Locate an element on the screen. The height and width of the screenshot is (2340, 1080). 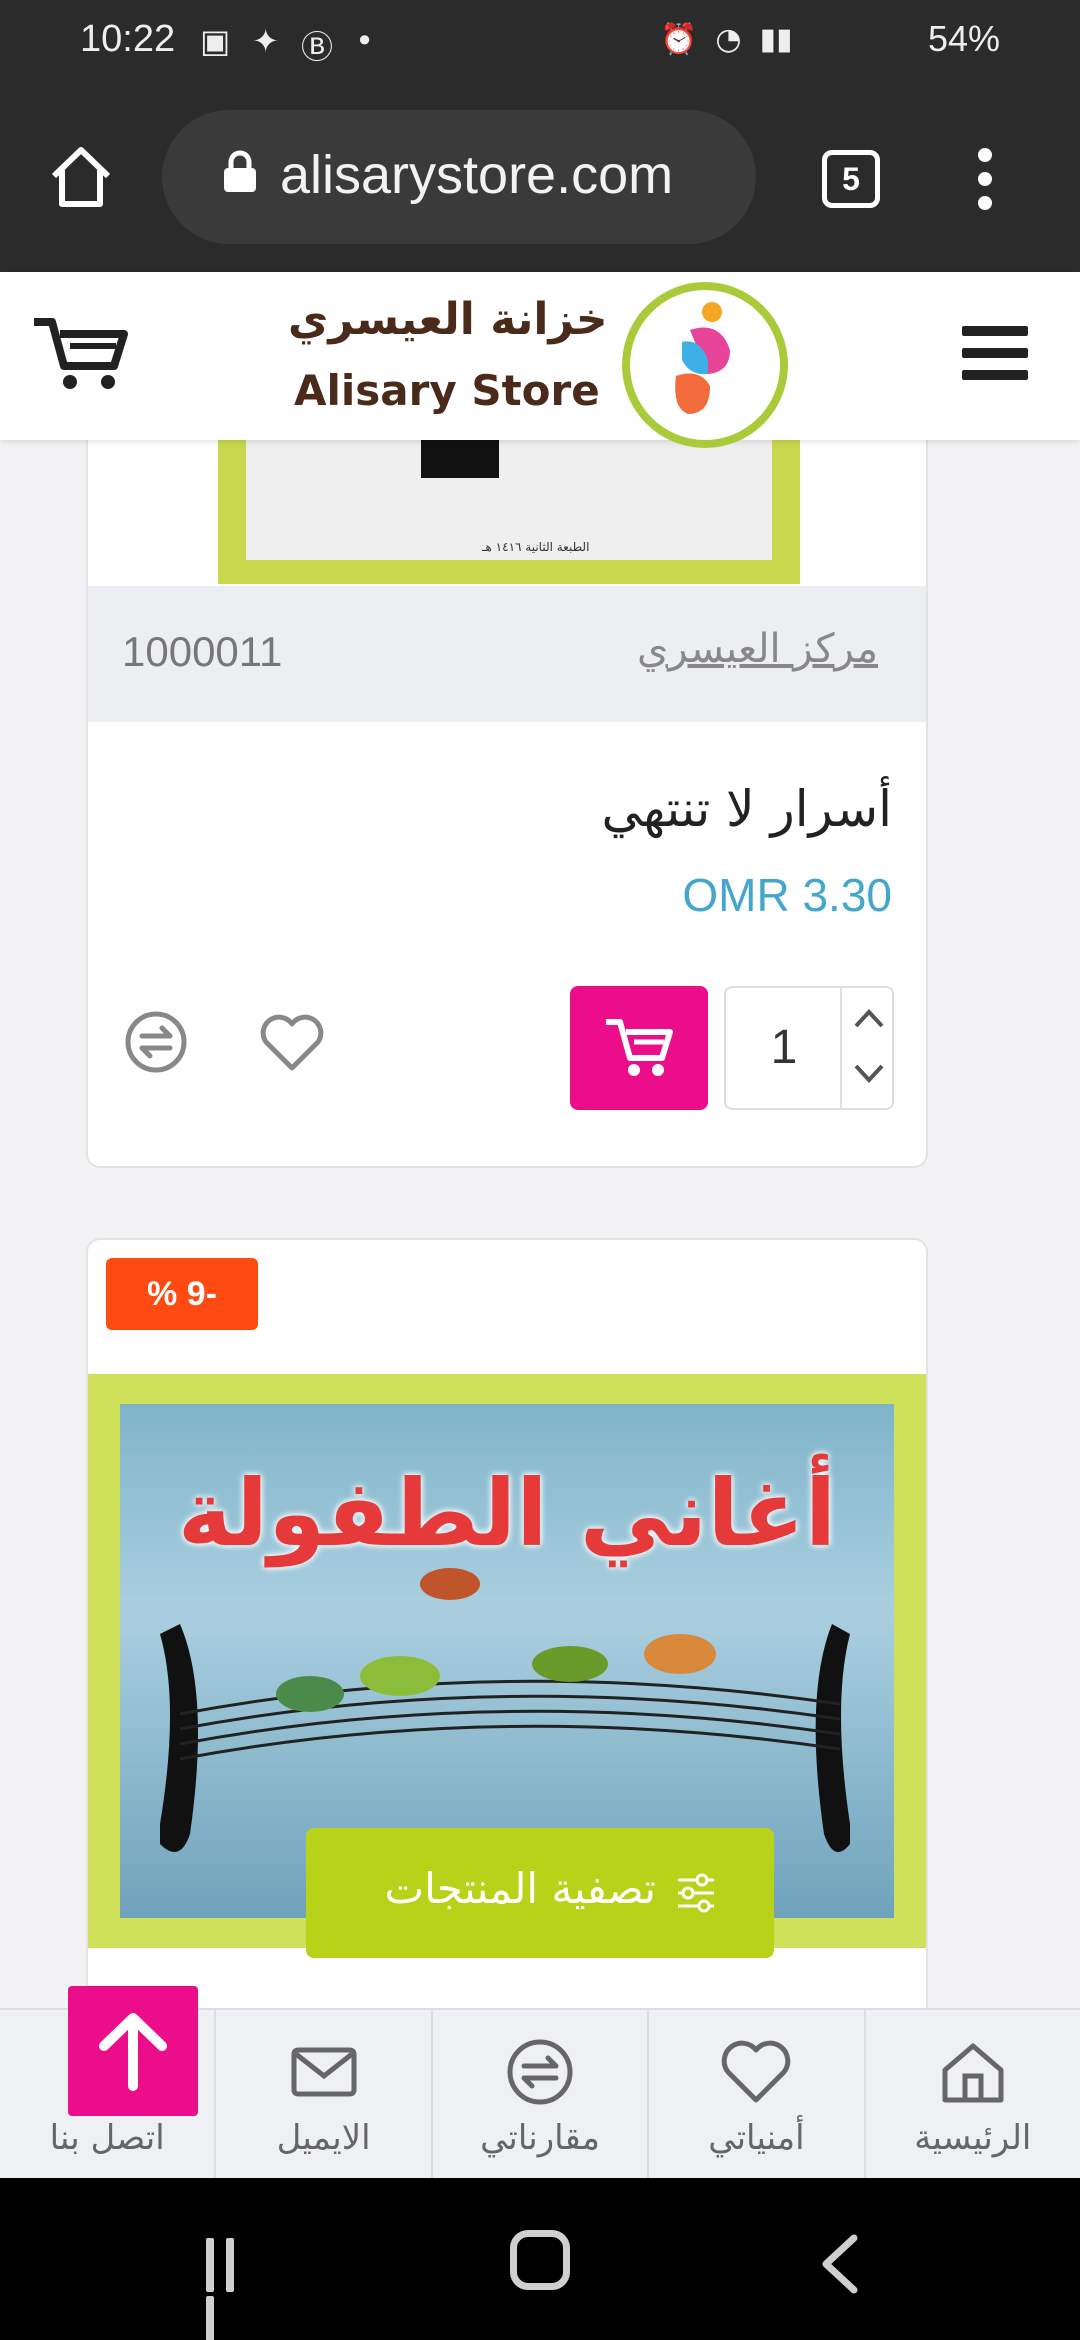
status-bar: 10:22 ▣ ✦ Ⓑ • ⏰ ◔ ▮▮ 54% is located at coordinates (540, 44).